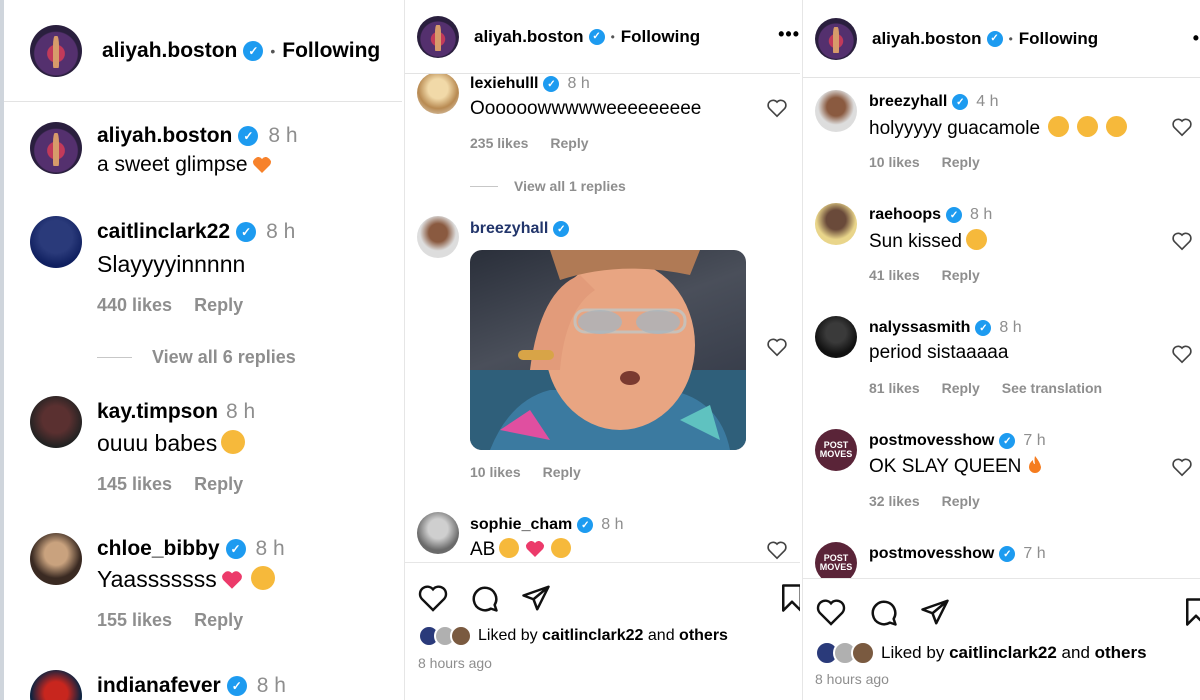 The image size is (1200, 700). I want to click on relieved-face-icon, so click(509, 548).